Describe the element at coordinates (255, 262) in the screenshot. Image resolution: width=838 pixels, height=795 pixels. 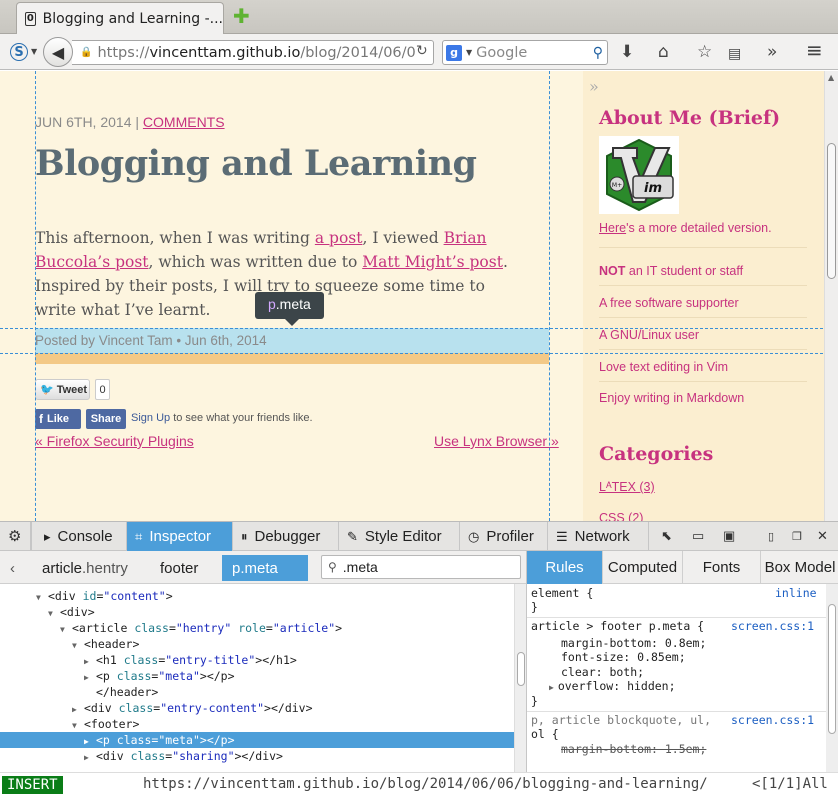
I see `intro-text-3: , which was written due to` at that location.